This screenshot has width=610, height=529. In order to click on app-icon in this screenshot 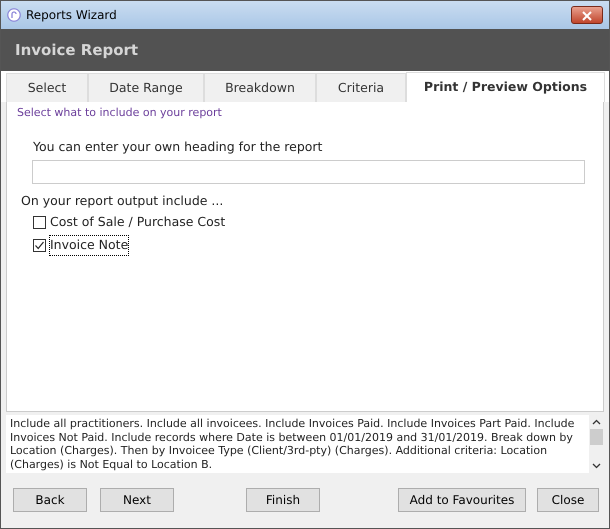, I will do `click(14, 15)`.